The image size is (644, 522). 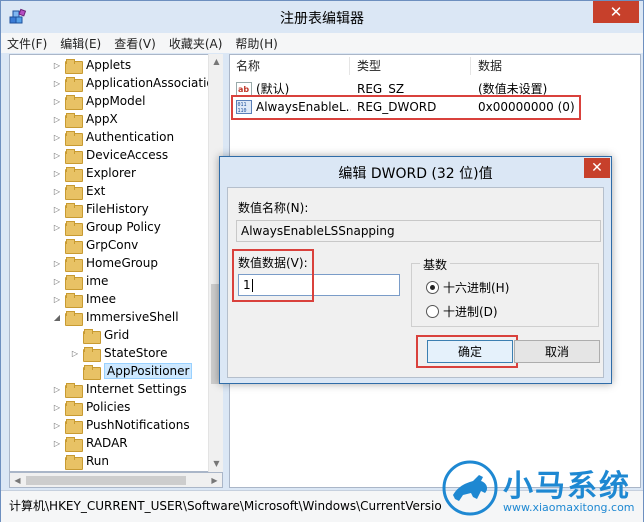 I want to click on tree-item-label: Run, so click(x=98, y=461).